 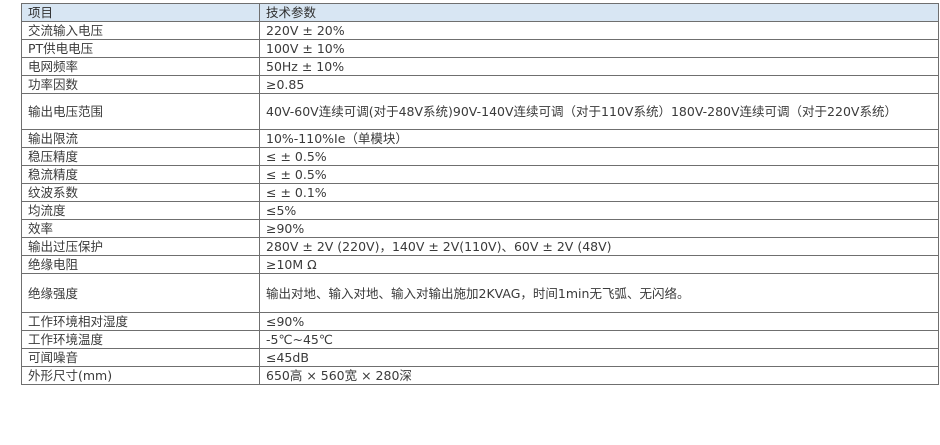 I want to click on table-row: 稳压精度 ≤ ± 0.5%, so click(x=480, y=156).